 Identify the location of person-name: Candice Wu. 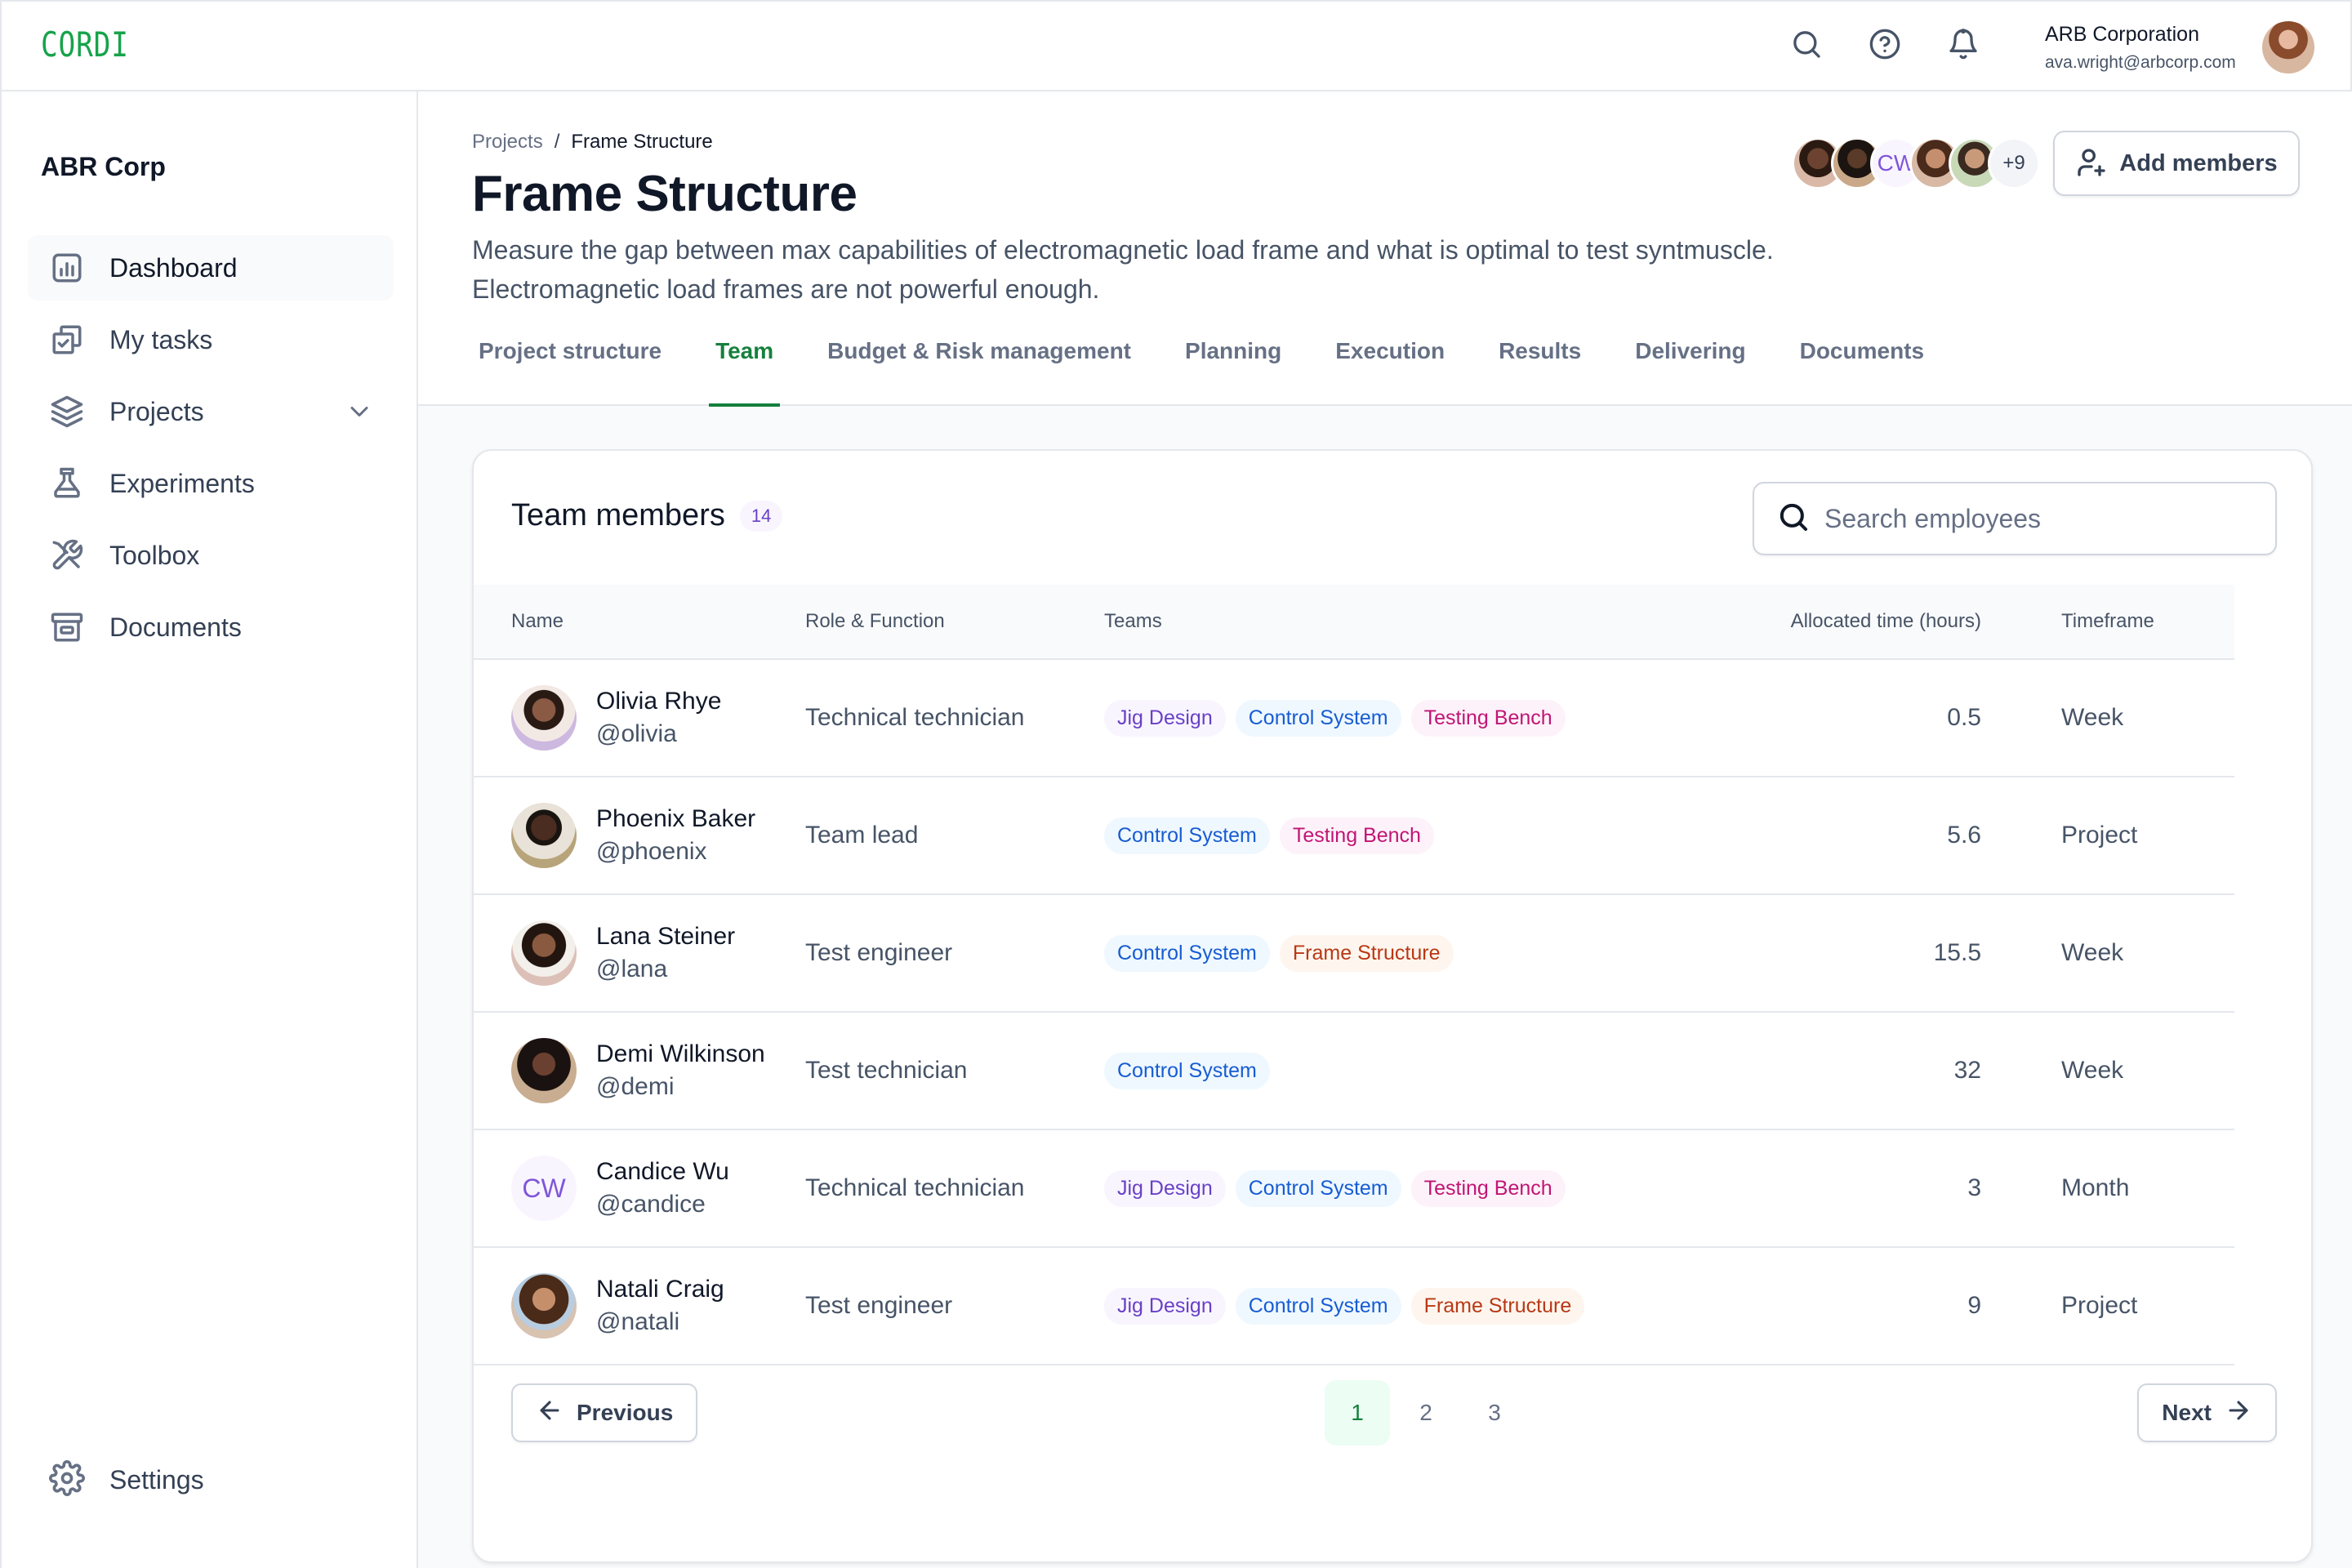
(662, 1171).